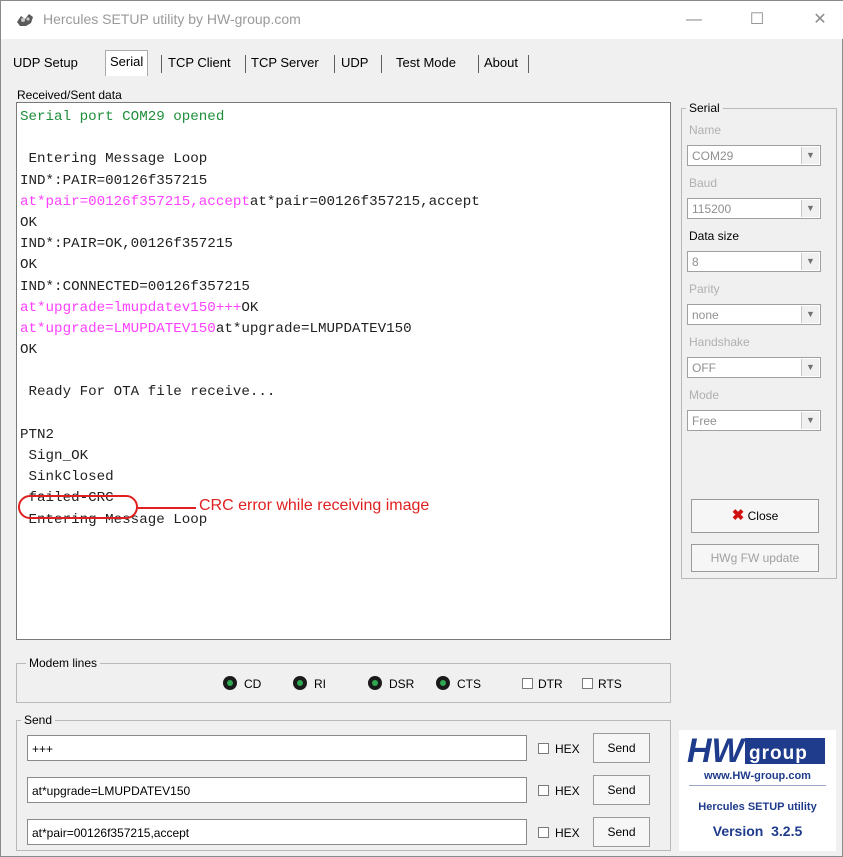 This screenshot has height=857, width=843. I want to click on log-line: IND*:PAIR=00126f357215, so click(343, 181).